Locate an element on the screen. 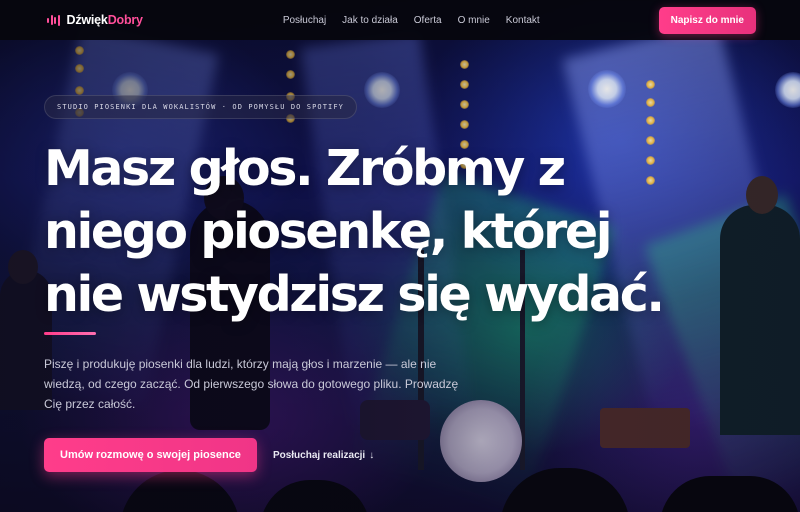  nav-link-listen: Posłuchaj is located at coordinates (304, 20).